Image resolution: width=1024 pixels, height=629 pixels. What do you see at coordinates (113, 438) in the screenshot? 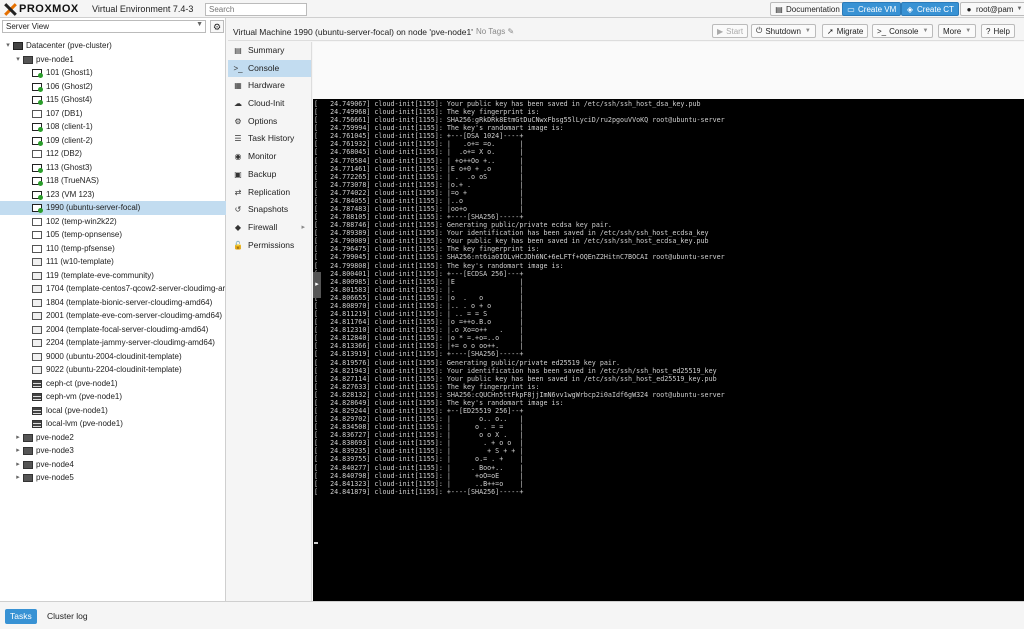
I see `tree-item: ▸ pve-node2` at bounding box center [113, 438].